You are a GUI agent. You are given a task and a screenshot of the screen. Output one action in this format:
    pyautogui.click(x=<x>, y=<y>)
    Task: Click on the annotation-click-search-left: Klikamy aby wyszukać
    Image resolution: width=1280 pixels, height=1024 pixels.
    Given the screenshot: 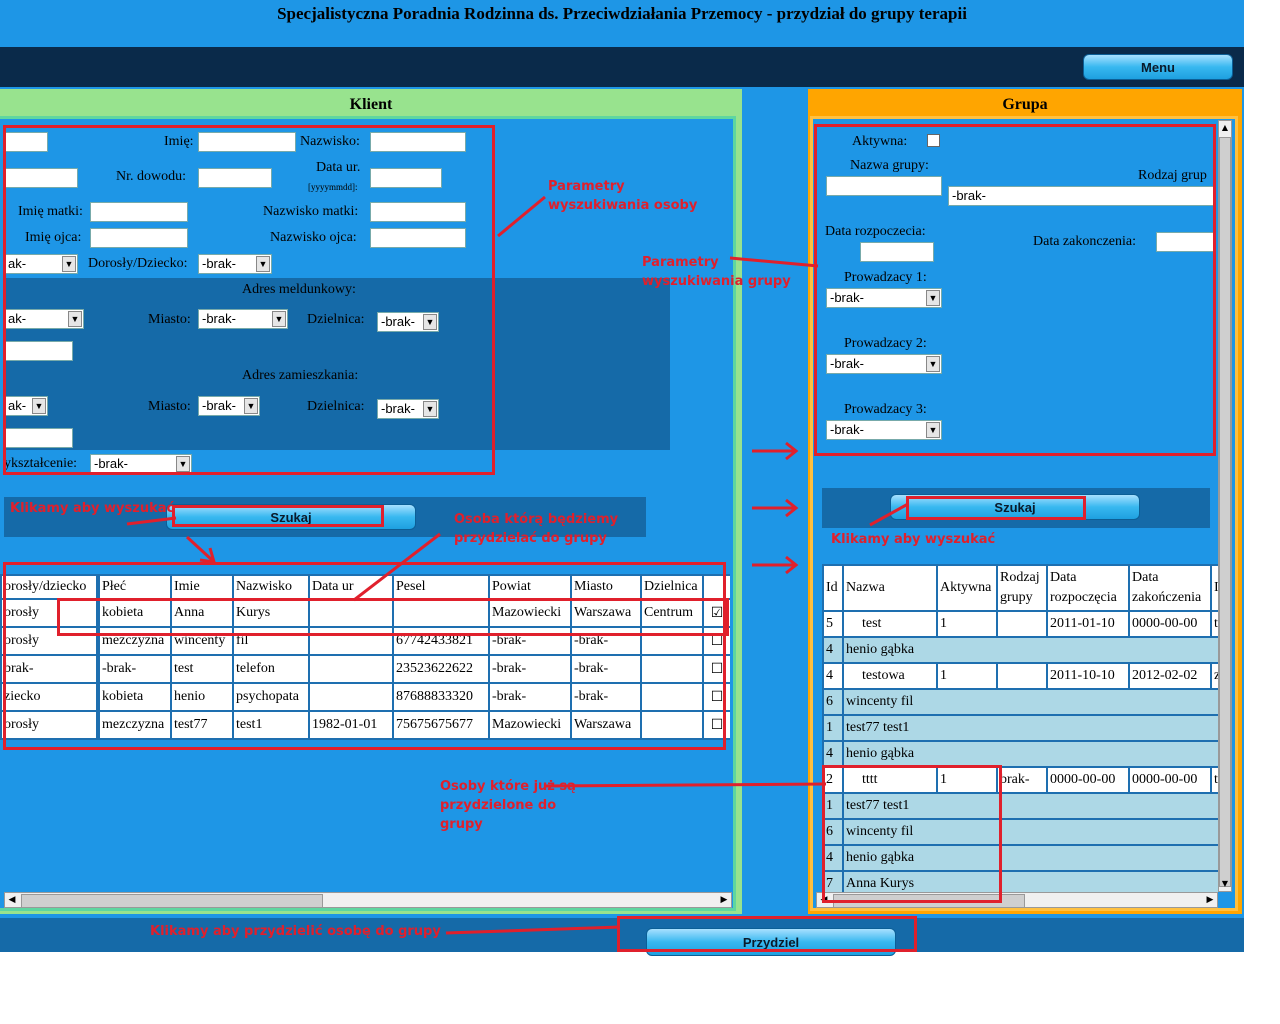 What is the action you would take?
    pyautogui.click(x=92, y=508)
    